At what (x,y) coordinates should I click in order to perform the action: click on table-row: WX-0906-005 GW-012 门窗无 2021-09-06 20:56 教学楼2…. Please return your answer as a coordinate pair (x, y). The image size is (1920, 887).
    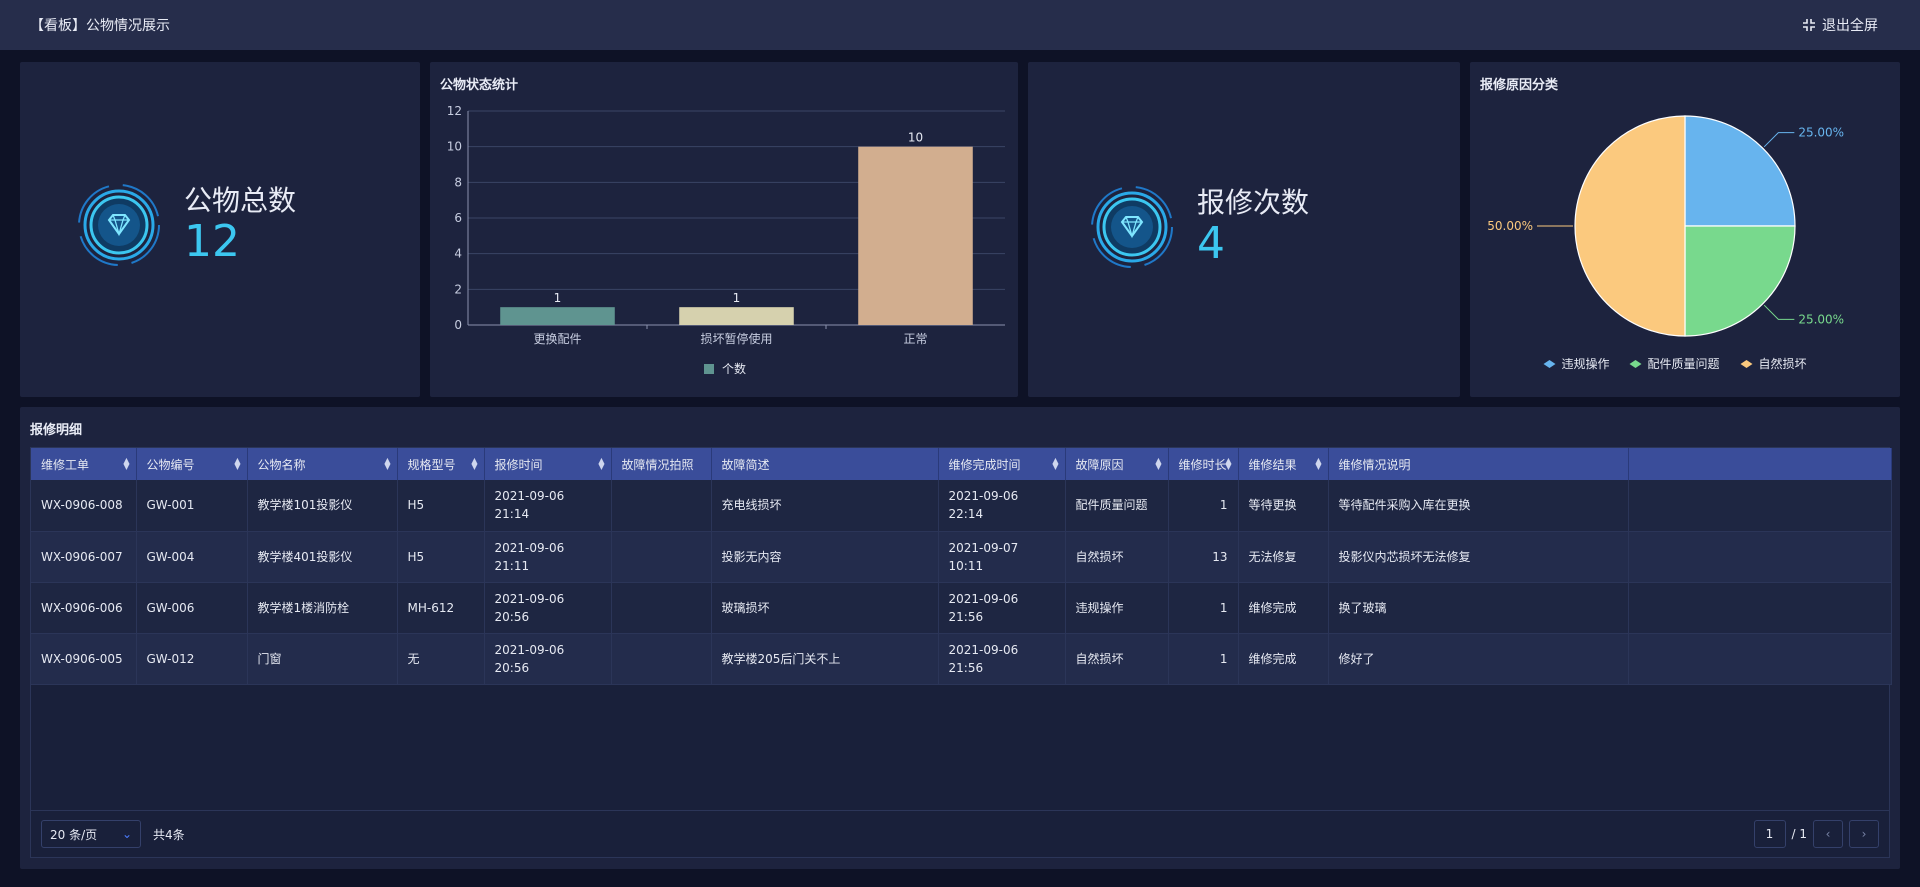
    Looking at the image, I should click on (961, 659).